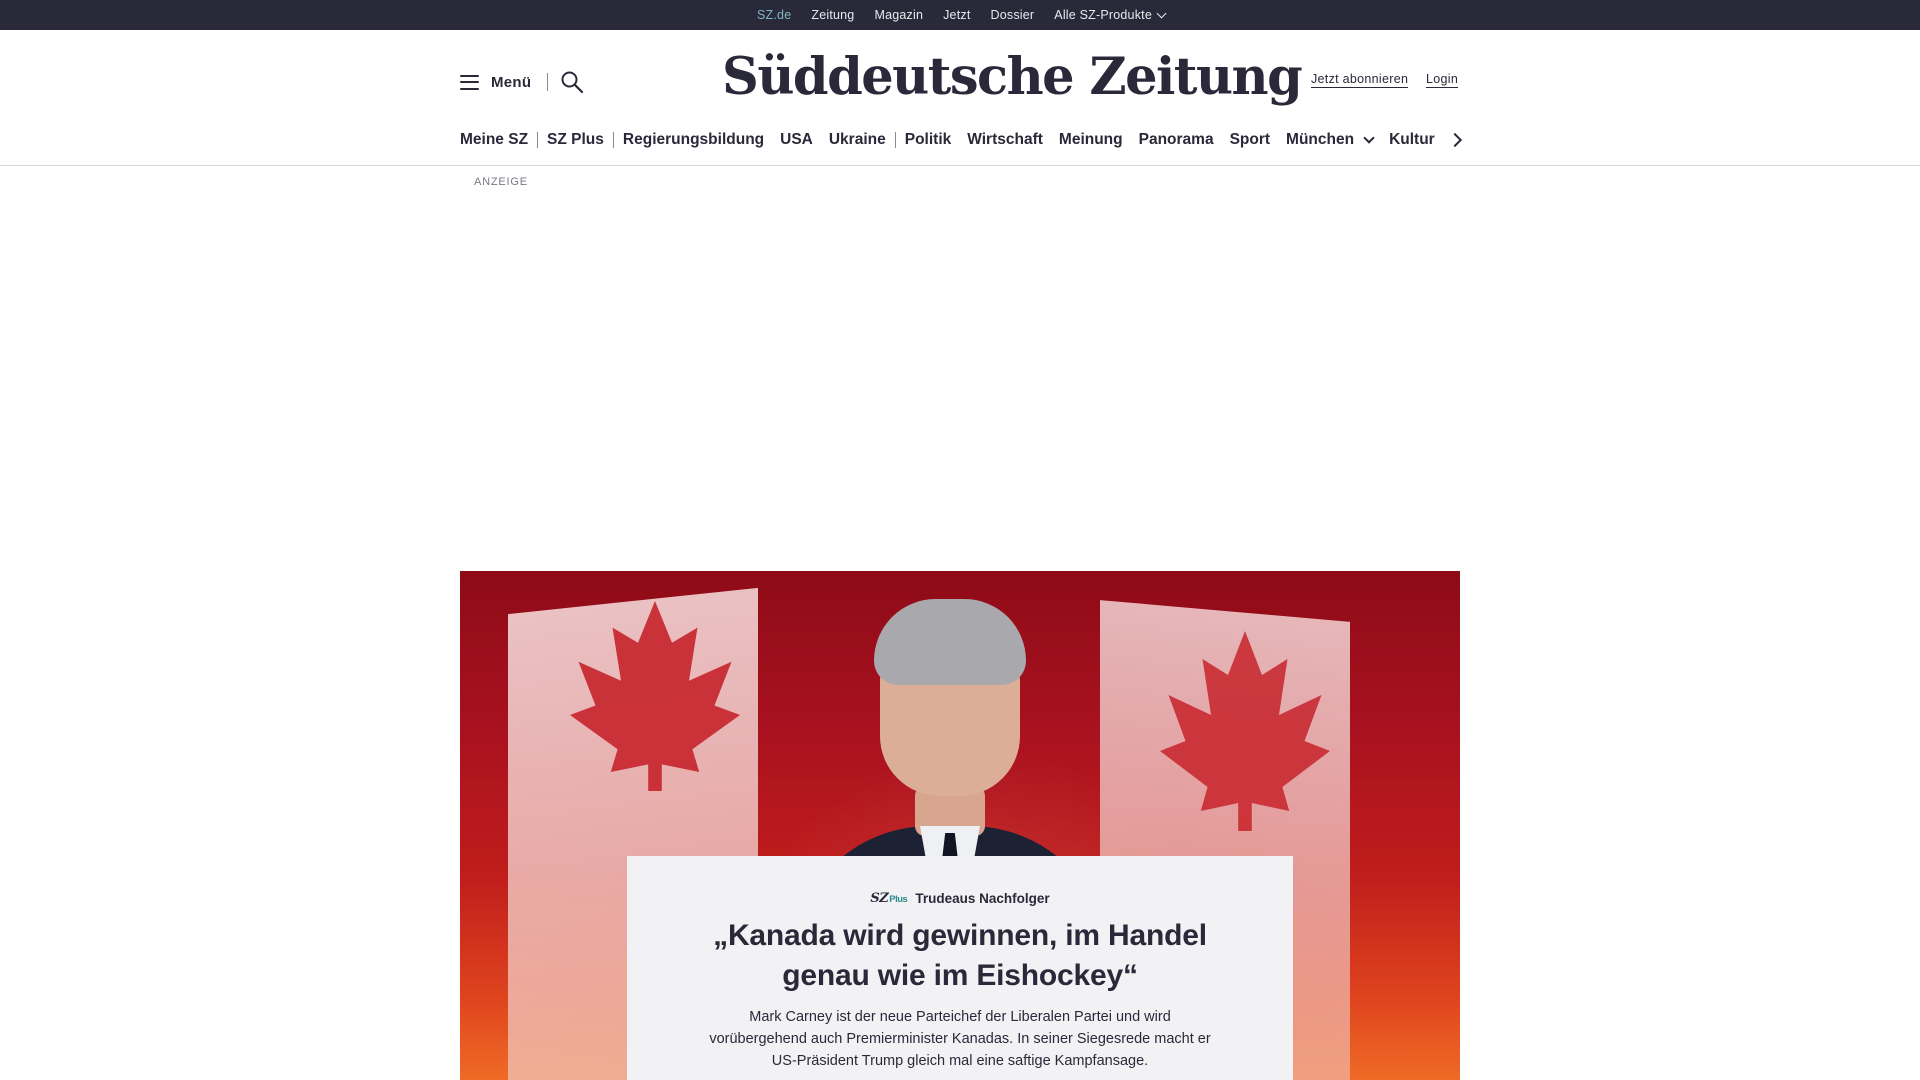 This screenshot has width=1920, height=1080. What do you see at coordinates (469, 82) in the screenshot?
I see `menu-icon` at bounding box center [469, 82].